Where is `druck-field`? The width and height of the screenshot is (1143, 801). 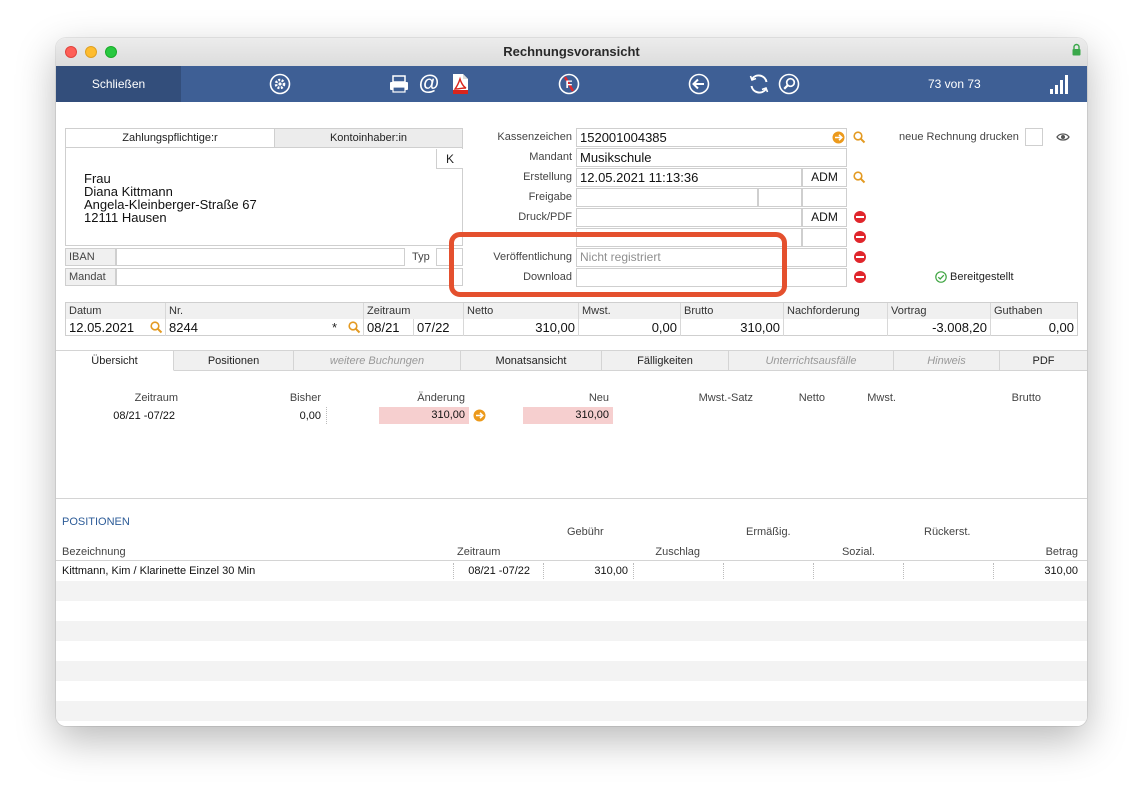
druck-field is located at coordinates (689, 217).